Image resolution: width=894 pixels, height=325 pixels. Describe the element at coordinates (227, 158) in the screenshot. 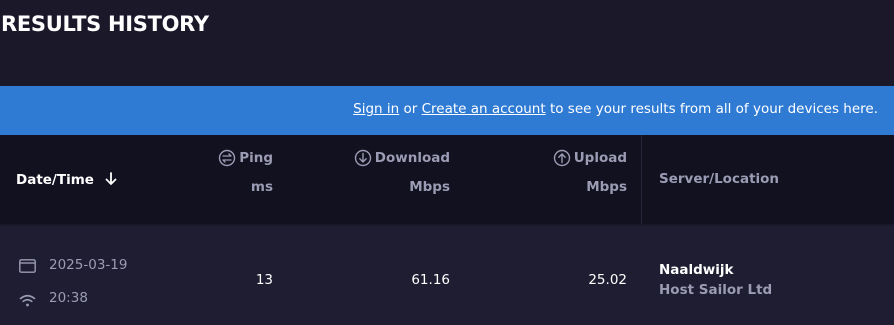

I see `ping-icon` at that location.